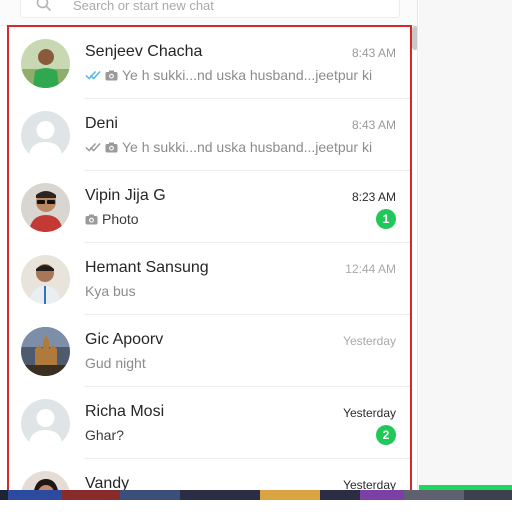 The width and height of the screenshot is (512, 524). I want to click on taskbar-strip, so click(256, 495).